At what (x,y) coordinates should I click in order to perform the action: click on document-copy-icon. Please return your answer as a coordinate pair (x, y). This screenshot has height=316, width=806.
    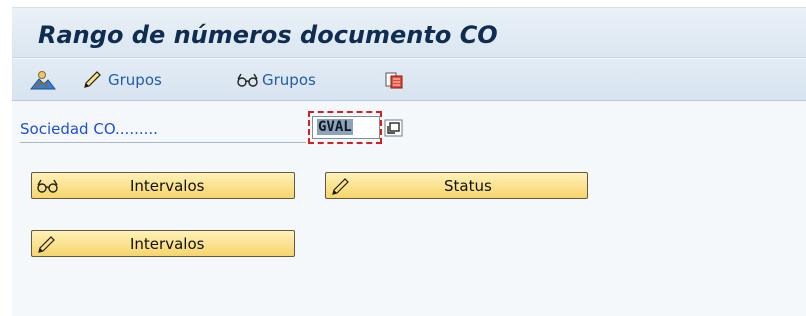
    Looking at the image, I should click on (394, 80).